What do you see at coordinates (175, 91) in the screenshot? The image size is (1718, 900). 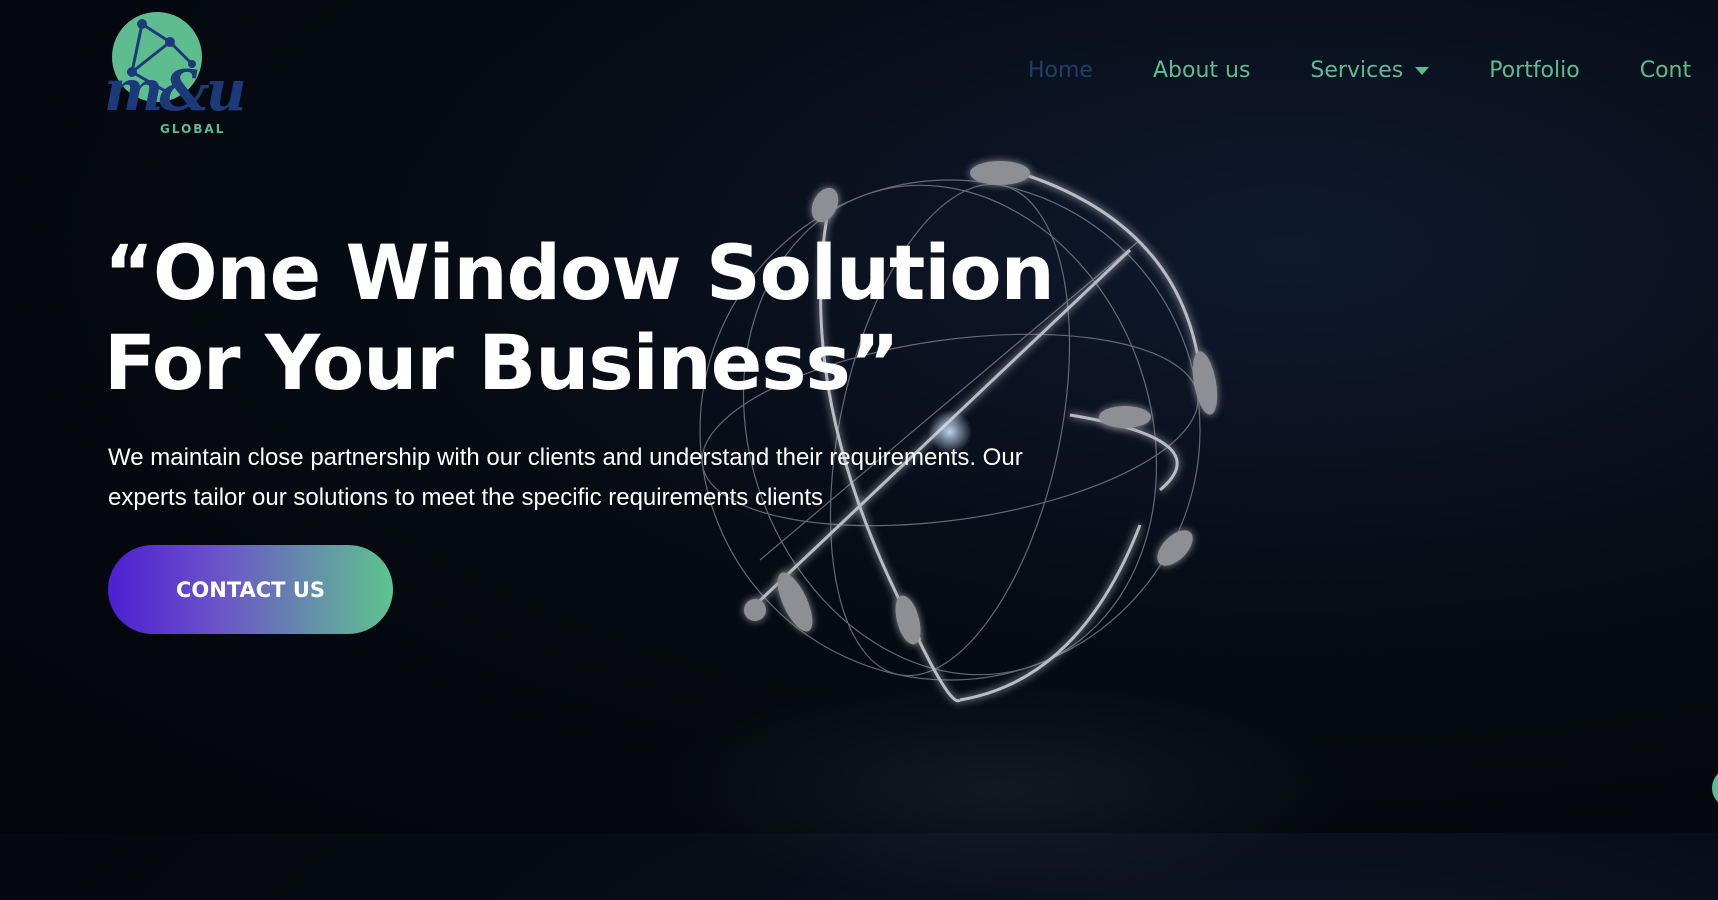 I see `logo-script-text: m&u` at bounding box center [175, 91].